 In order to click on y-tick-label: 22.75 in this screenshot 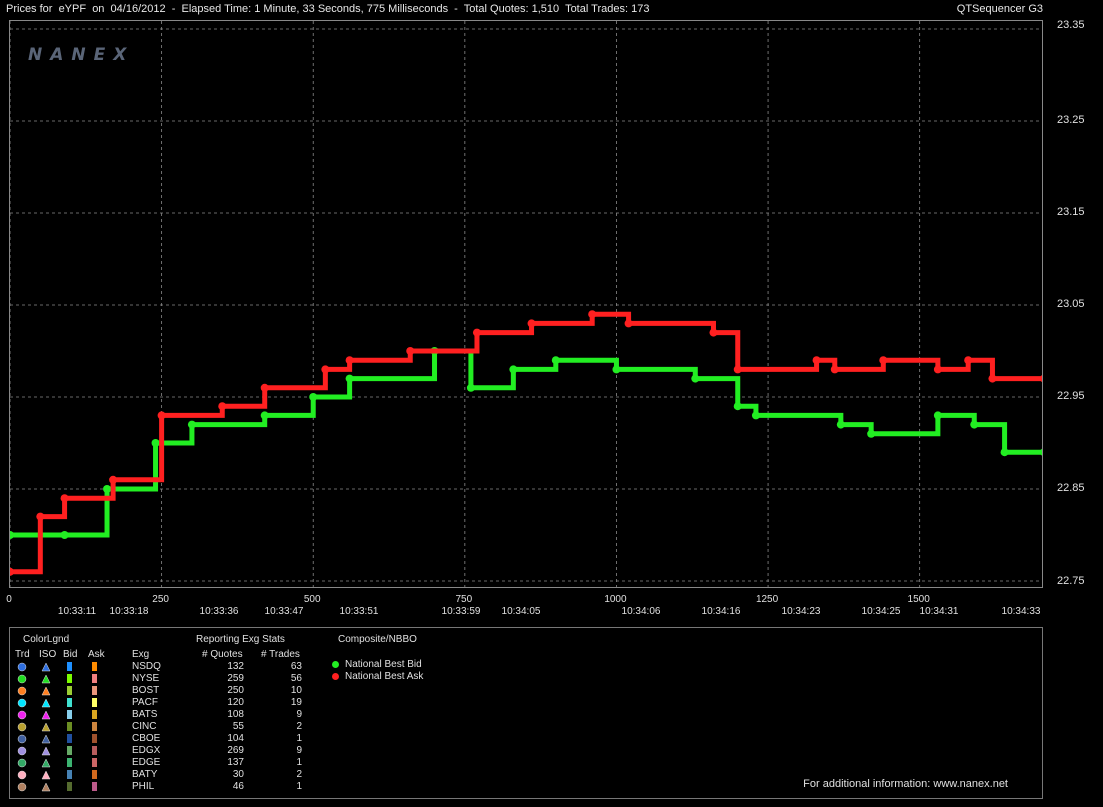, I will do `click(1071, 581)`.